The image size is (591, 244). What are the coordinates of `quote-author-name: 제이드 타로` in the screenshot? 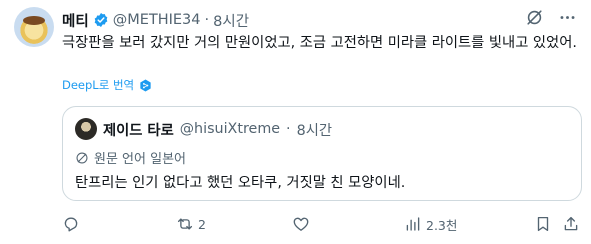 It's located at (138, 129).